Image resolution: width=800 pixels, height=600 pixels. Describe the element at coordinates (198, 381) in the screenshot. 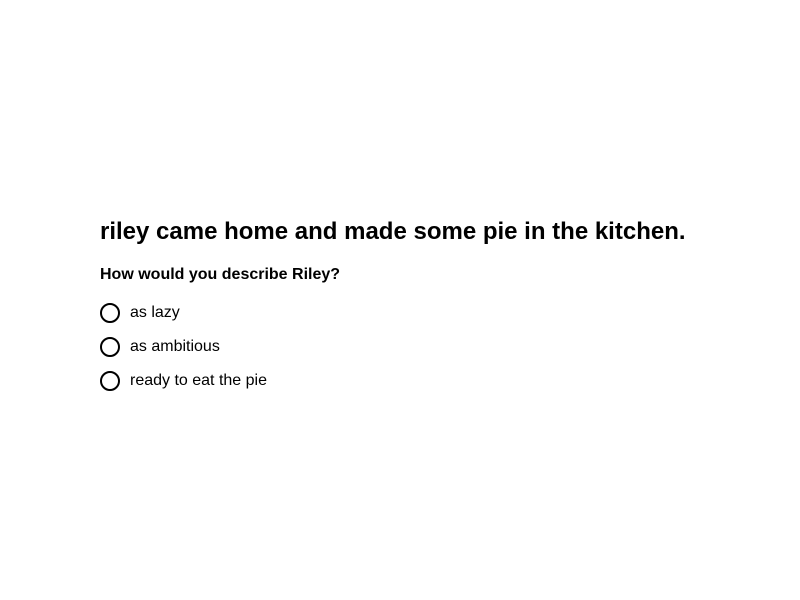

I see `option-label: ready to eat the pie` at that location.